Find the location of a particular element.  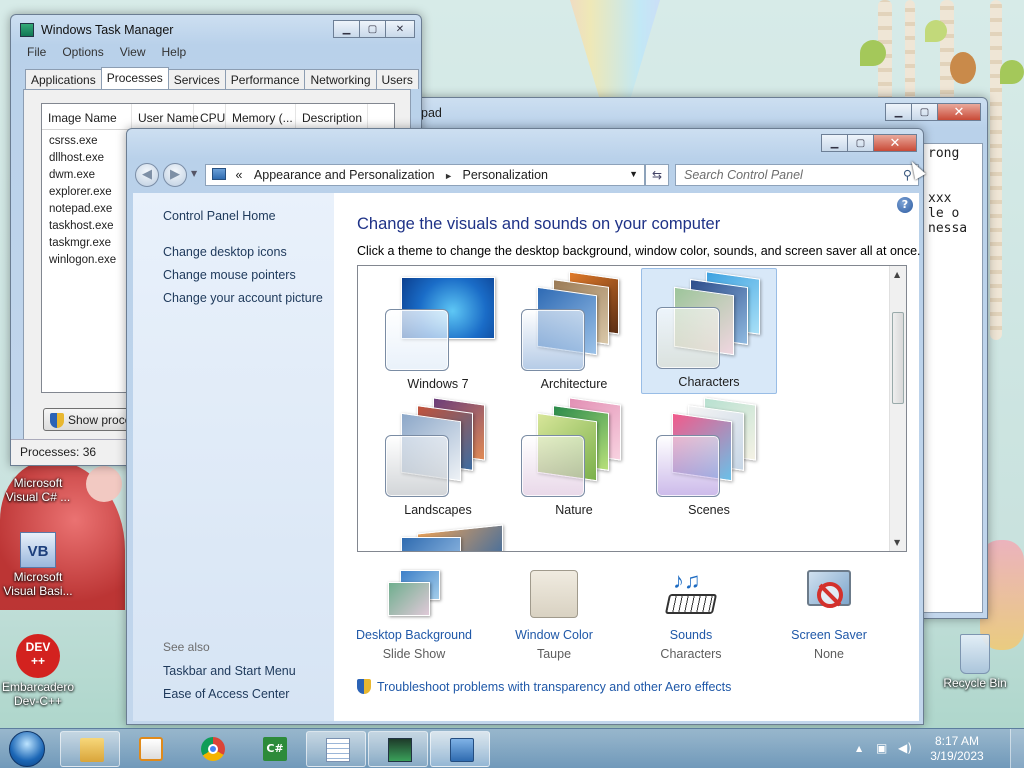

taskbar-explorer is located at coordinates (90, 749).